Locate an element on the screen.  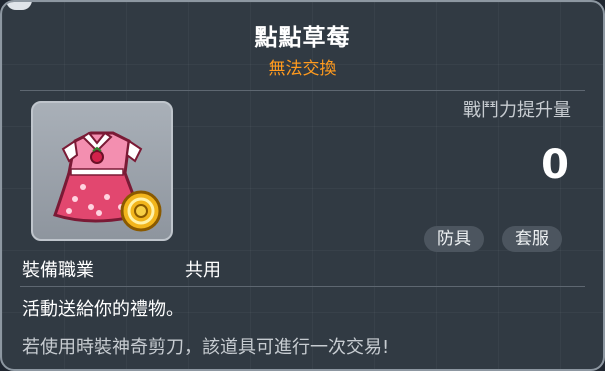
set-tag: 套服 is located at coordinates (532, 239).